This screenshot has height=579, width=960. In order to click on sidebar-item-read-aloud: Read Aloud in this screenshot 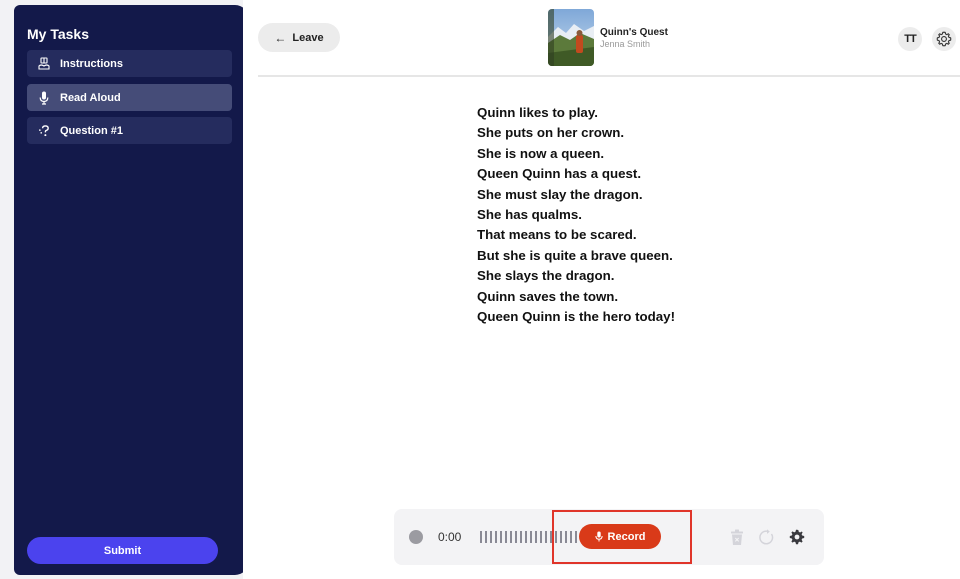, I will do `click(129, 97)`.